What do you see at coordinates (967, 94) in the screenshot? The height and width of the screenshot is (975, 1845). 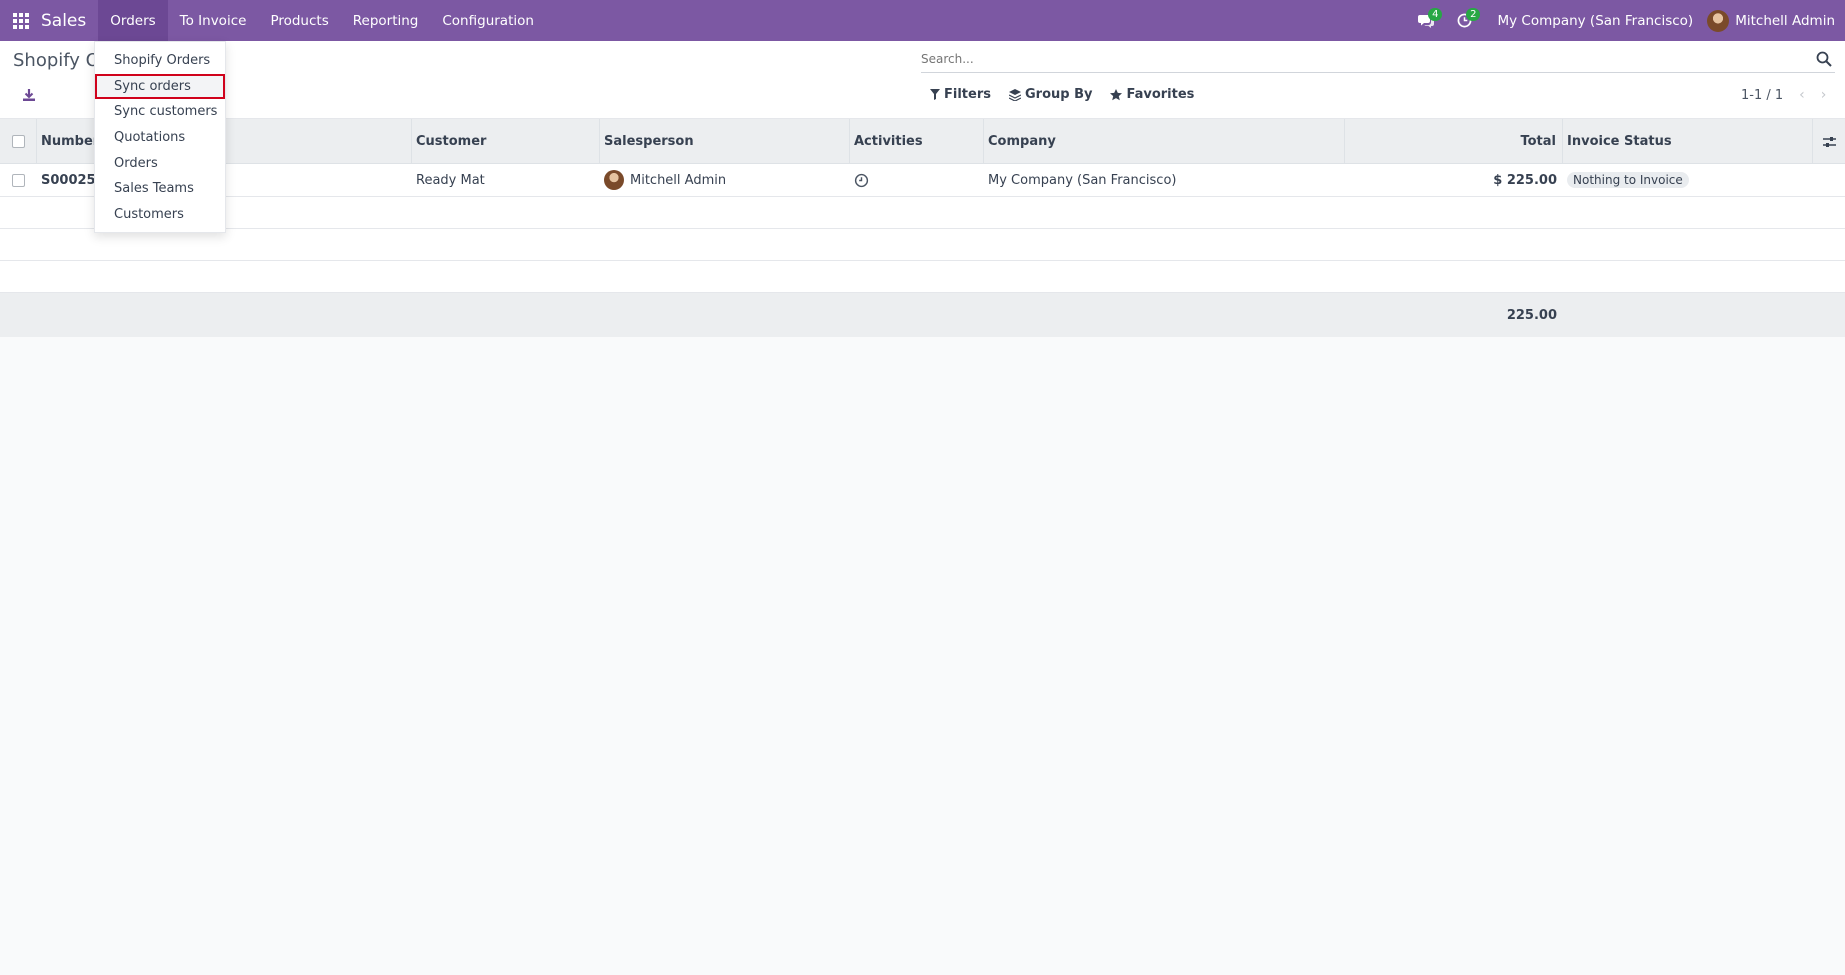 I see `filters-label: Filters` at bounding box center [967, 94].